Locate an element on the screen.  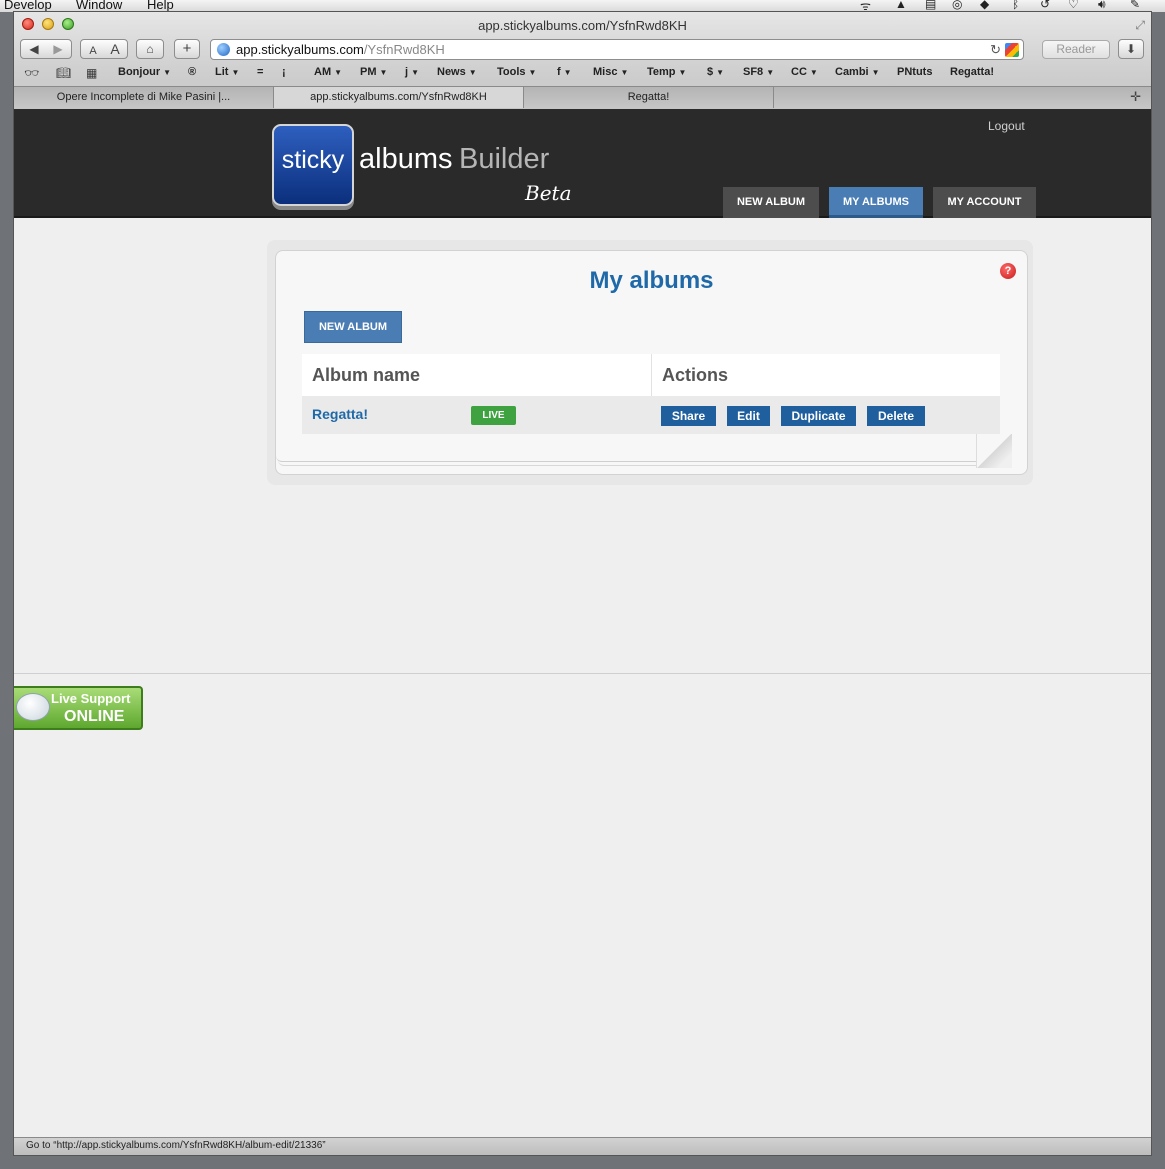
dropbox-icon: ◆ is located at coordinates (984, 5).